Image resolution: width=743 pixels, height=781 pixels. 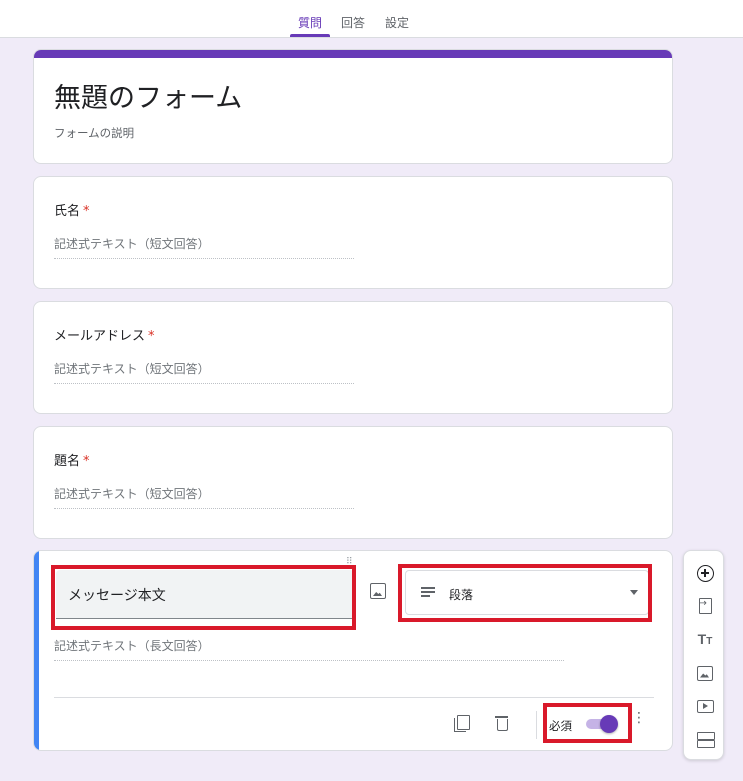 I want to click on add-question-icon, so click(x=705, y=573).